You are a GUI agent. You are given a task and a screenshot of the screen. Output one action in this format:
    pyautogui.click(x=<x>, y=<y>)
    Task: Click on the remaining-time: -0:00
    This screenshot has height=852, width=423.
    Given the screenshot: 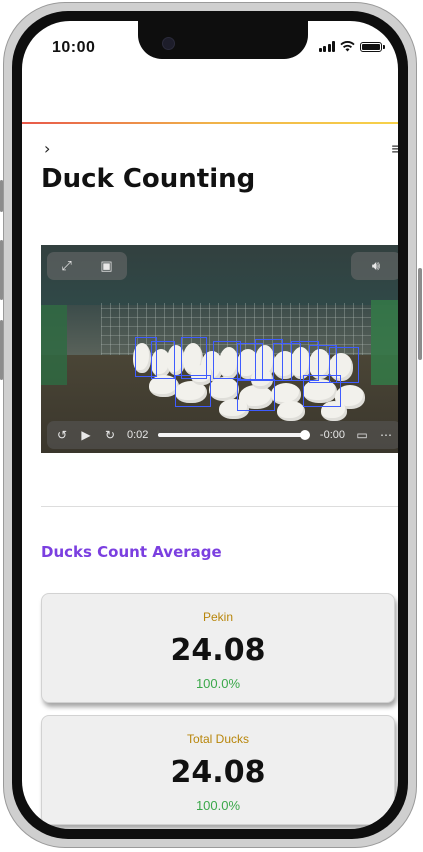 What is the action you would take?
    pyautogui.click(x=332, y=435)
    